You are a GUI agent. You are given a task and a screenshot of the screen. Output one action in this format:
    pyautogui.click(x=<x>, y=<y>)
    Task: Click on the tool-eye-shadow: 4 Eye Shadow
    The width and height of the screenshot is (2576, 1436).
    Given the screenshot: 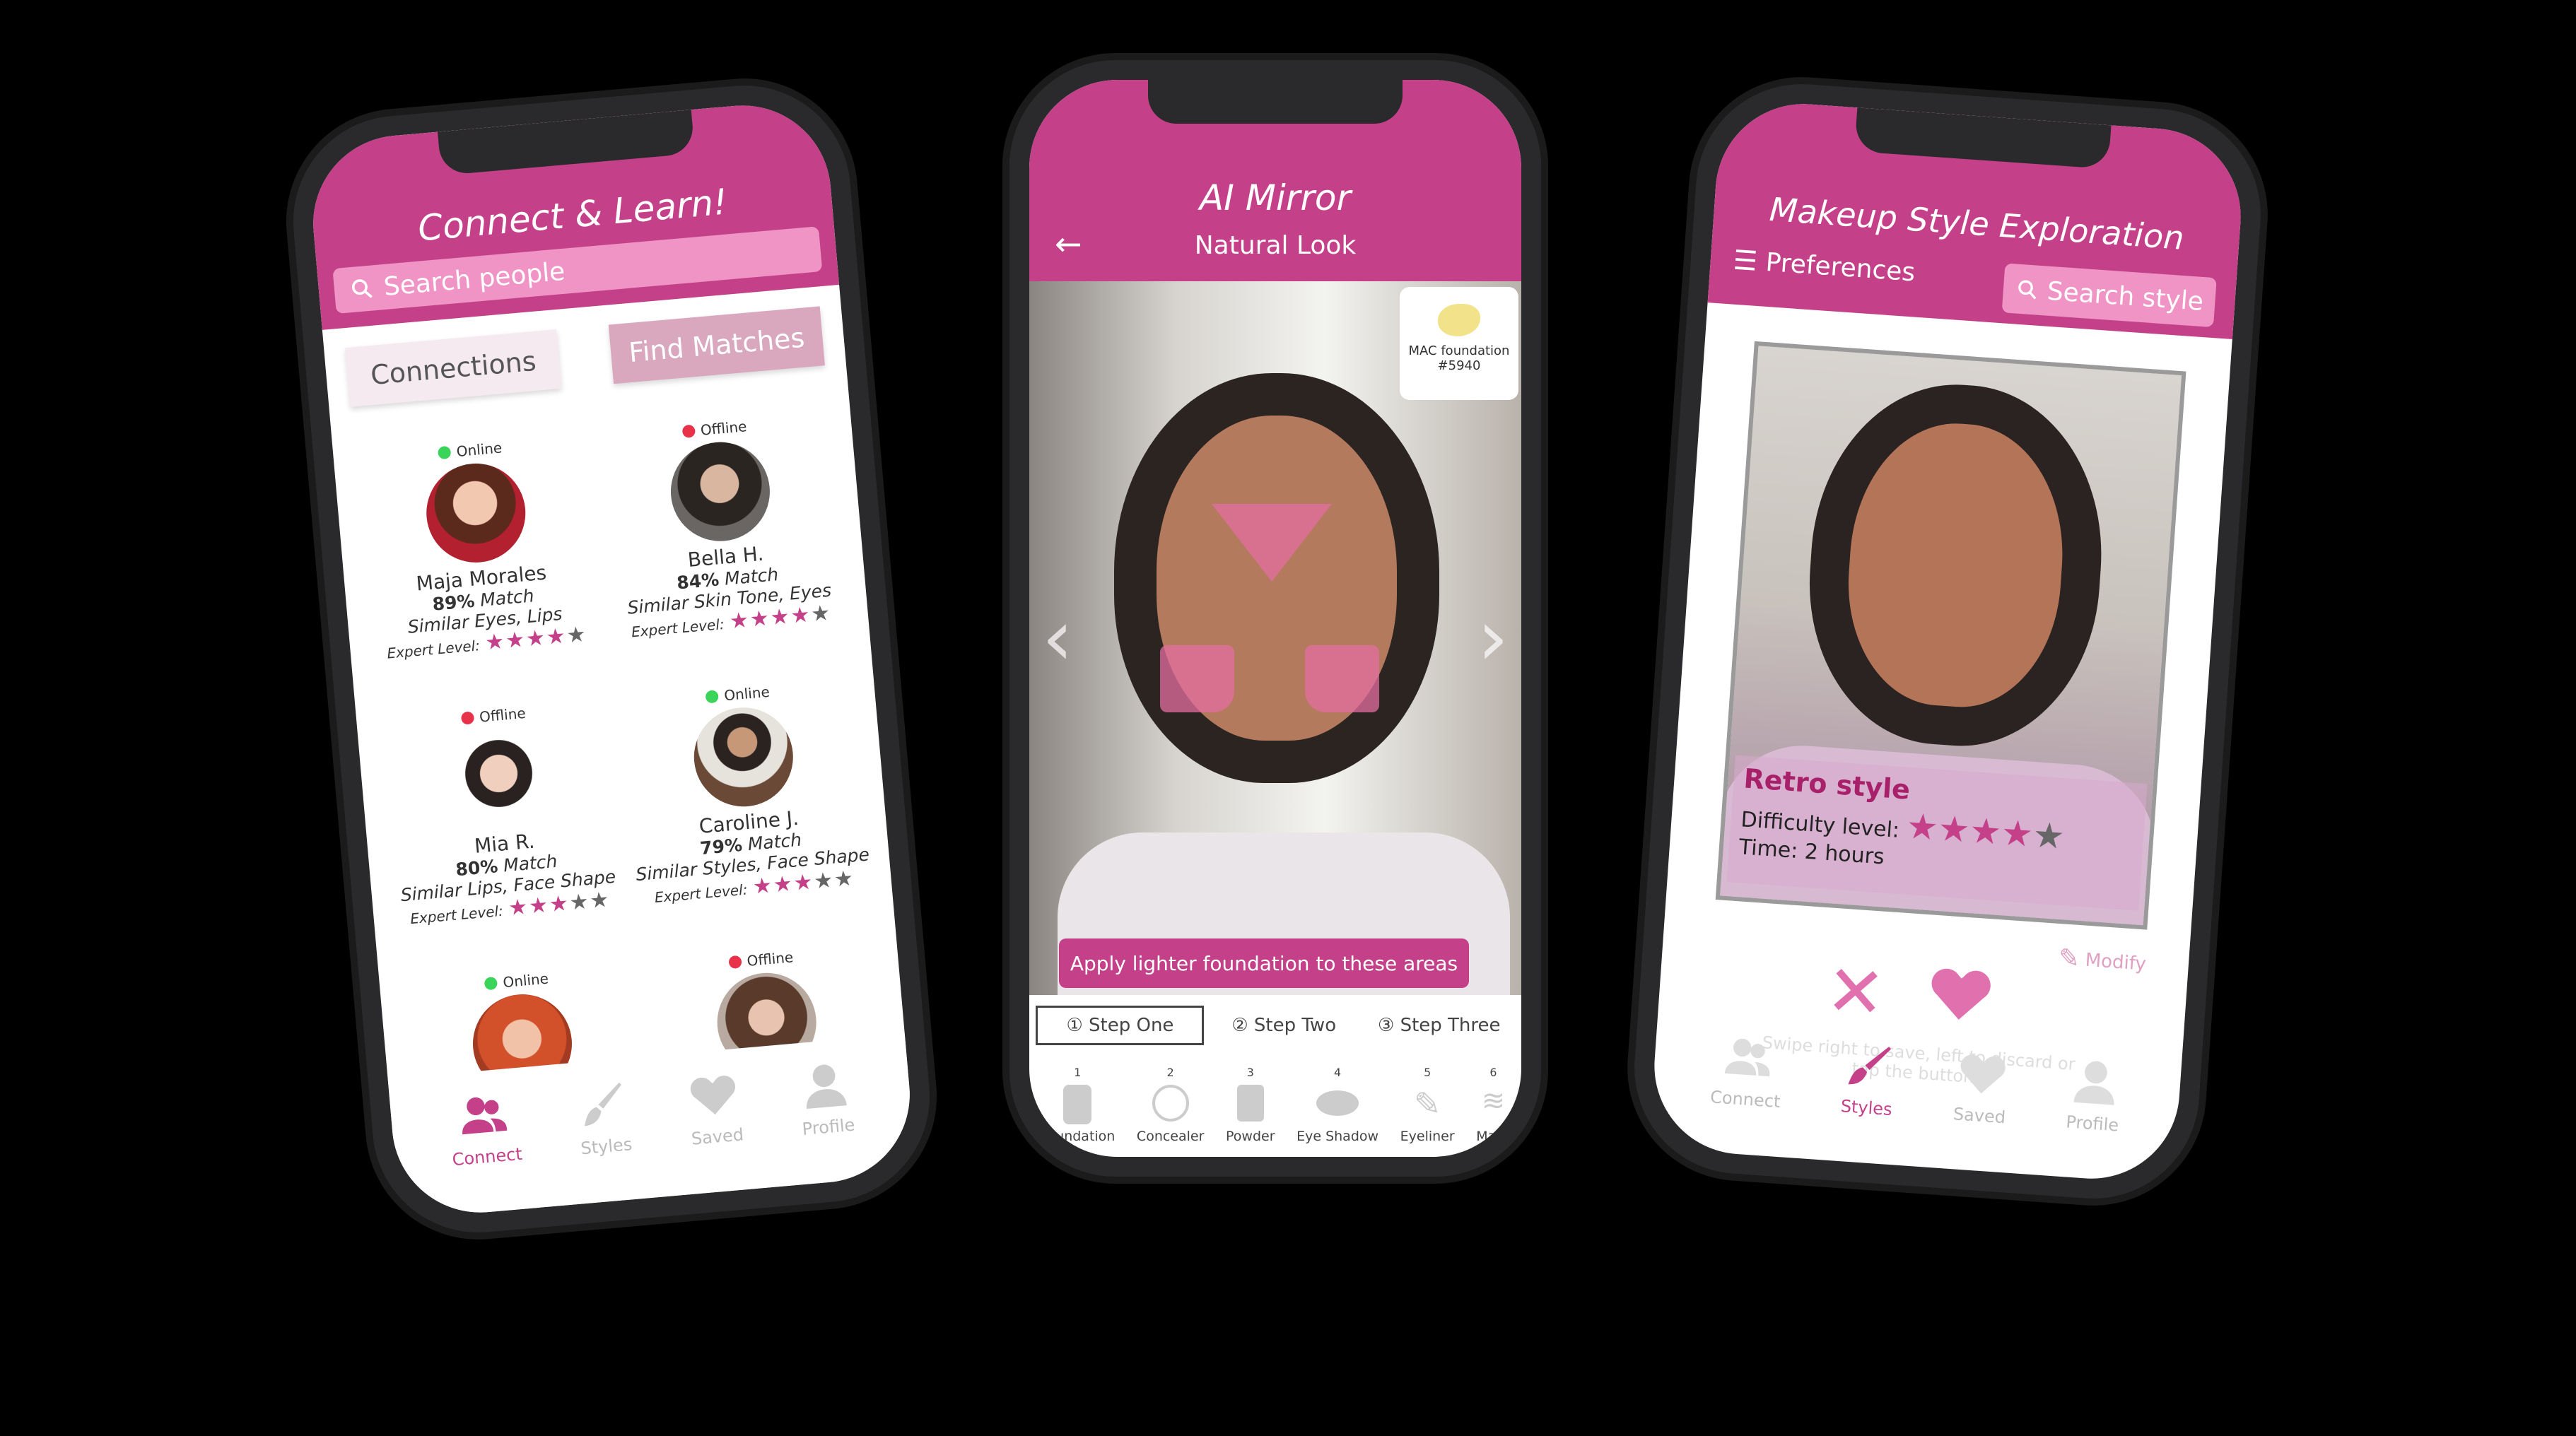 What is the action you would take?
    pyautogui.click(x=1337, y=1105)
    